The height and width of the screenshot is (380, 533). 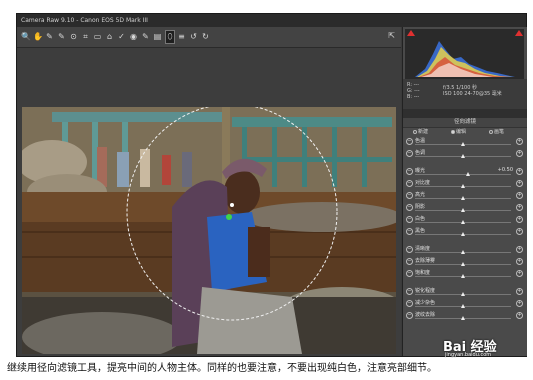 I want to click on slider-label: 色温, so click(x=420, y=141).